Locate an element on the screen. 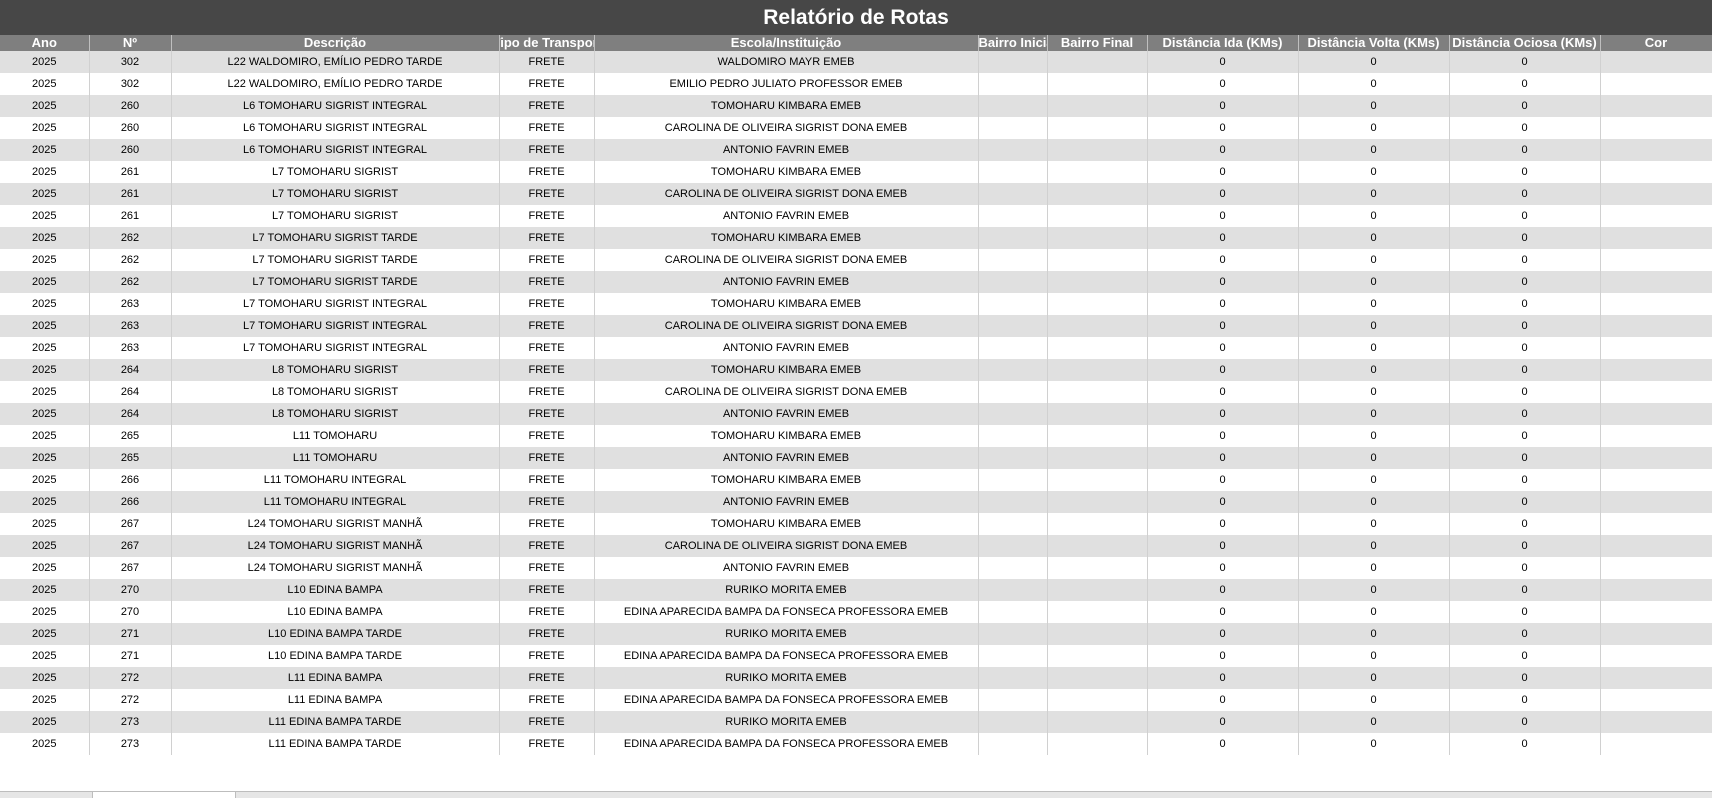 The height and width of the screenshot is (798, 1712). column-header-numero: Nº is located at coordinates (130, 43).